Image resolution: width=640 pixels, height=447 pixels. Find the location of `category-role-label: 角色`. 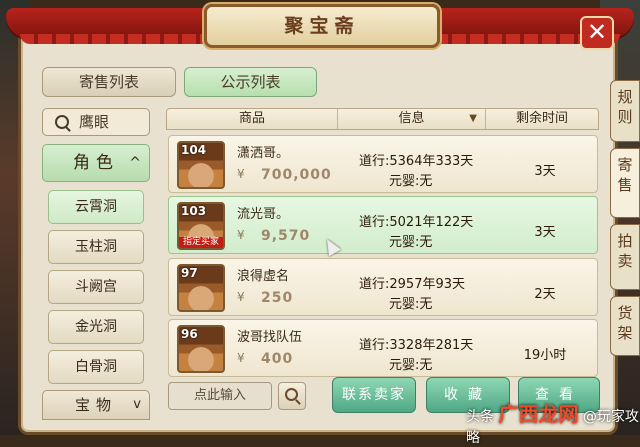

category-role-label: 角色 is located at coordinates (96, 163).